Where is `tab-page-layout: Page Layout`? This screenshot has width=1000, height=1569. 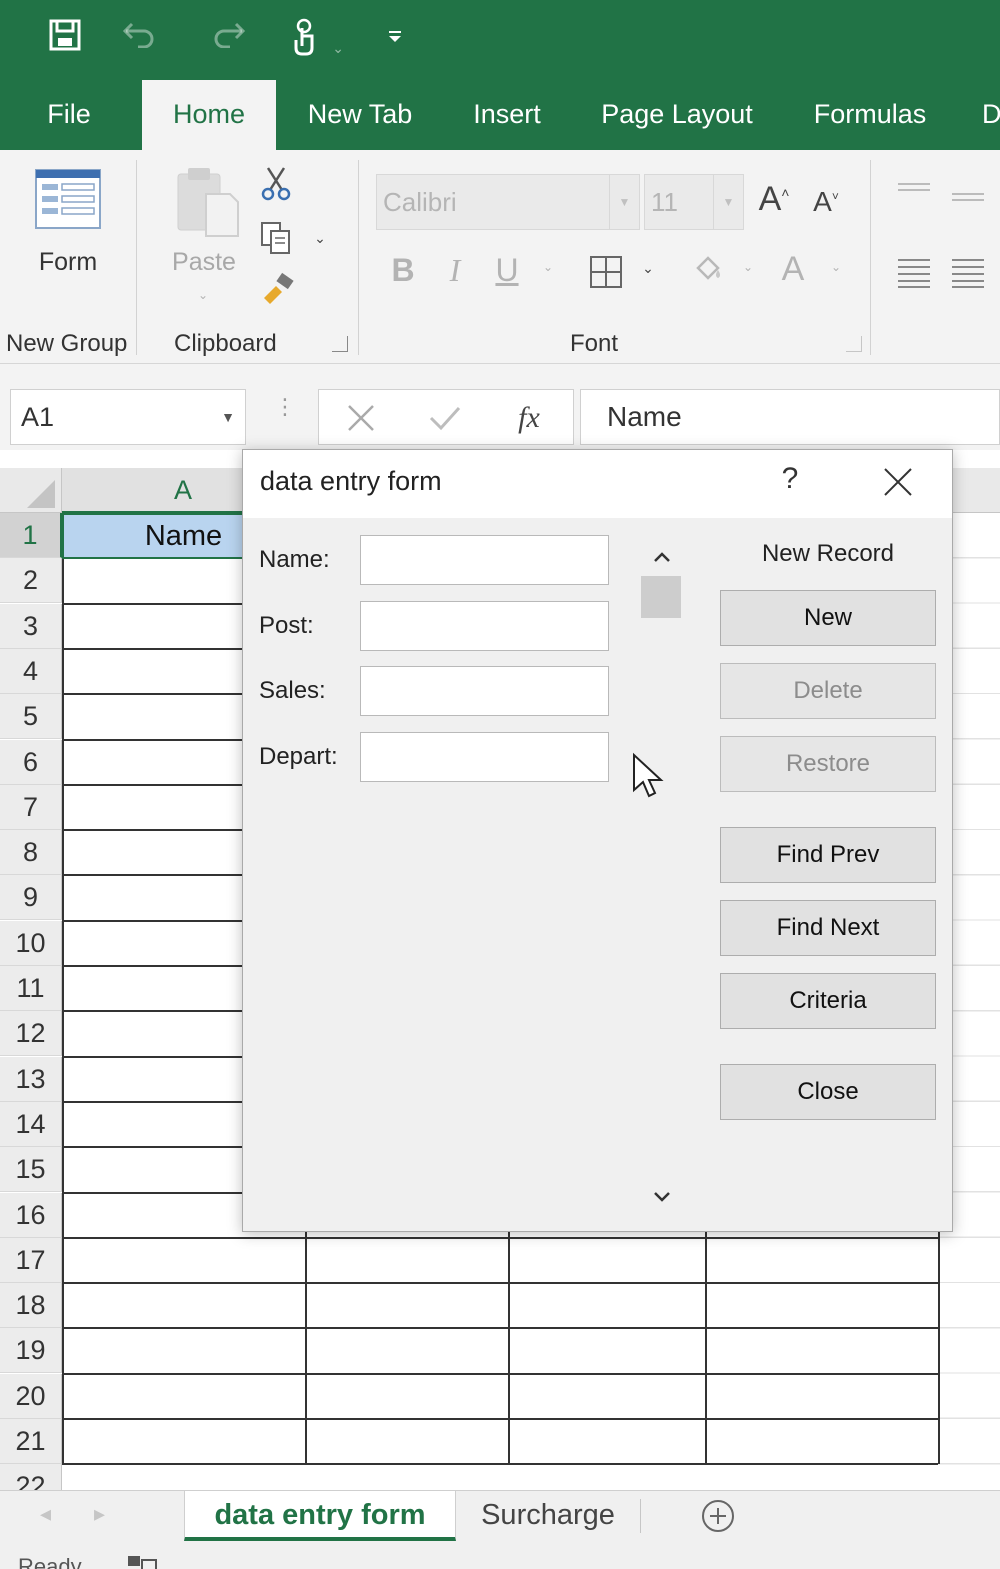
tab-page-layout: Page Layout is located at coordinates (677, 115).